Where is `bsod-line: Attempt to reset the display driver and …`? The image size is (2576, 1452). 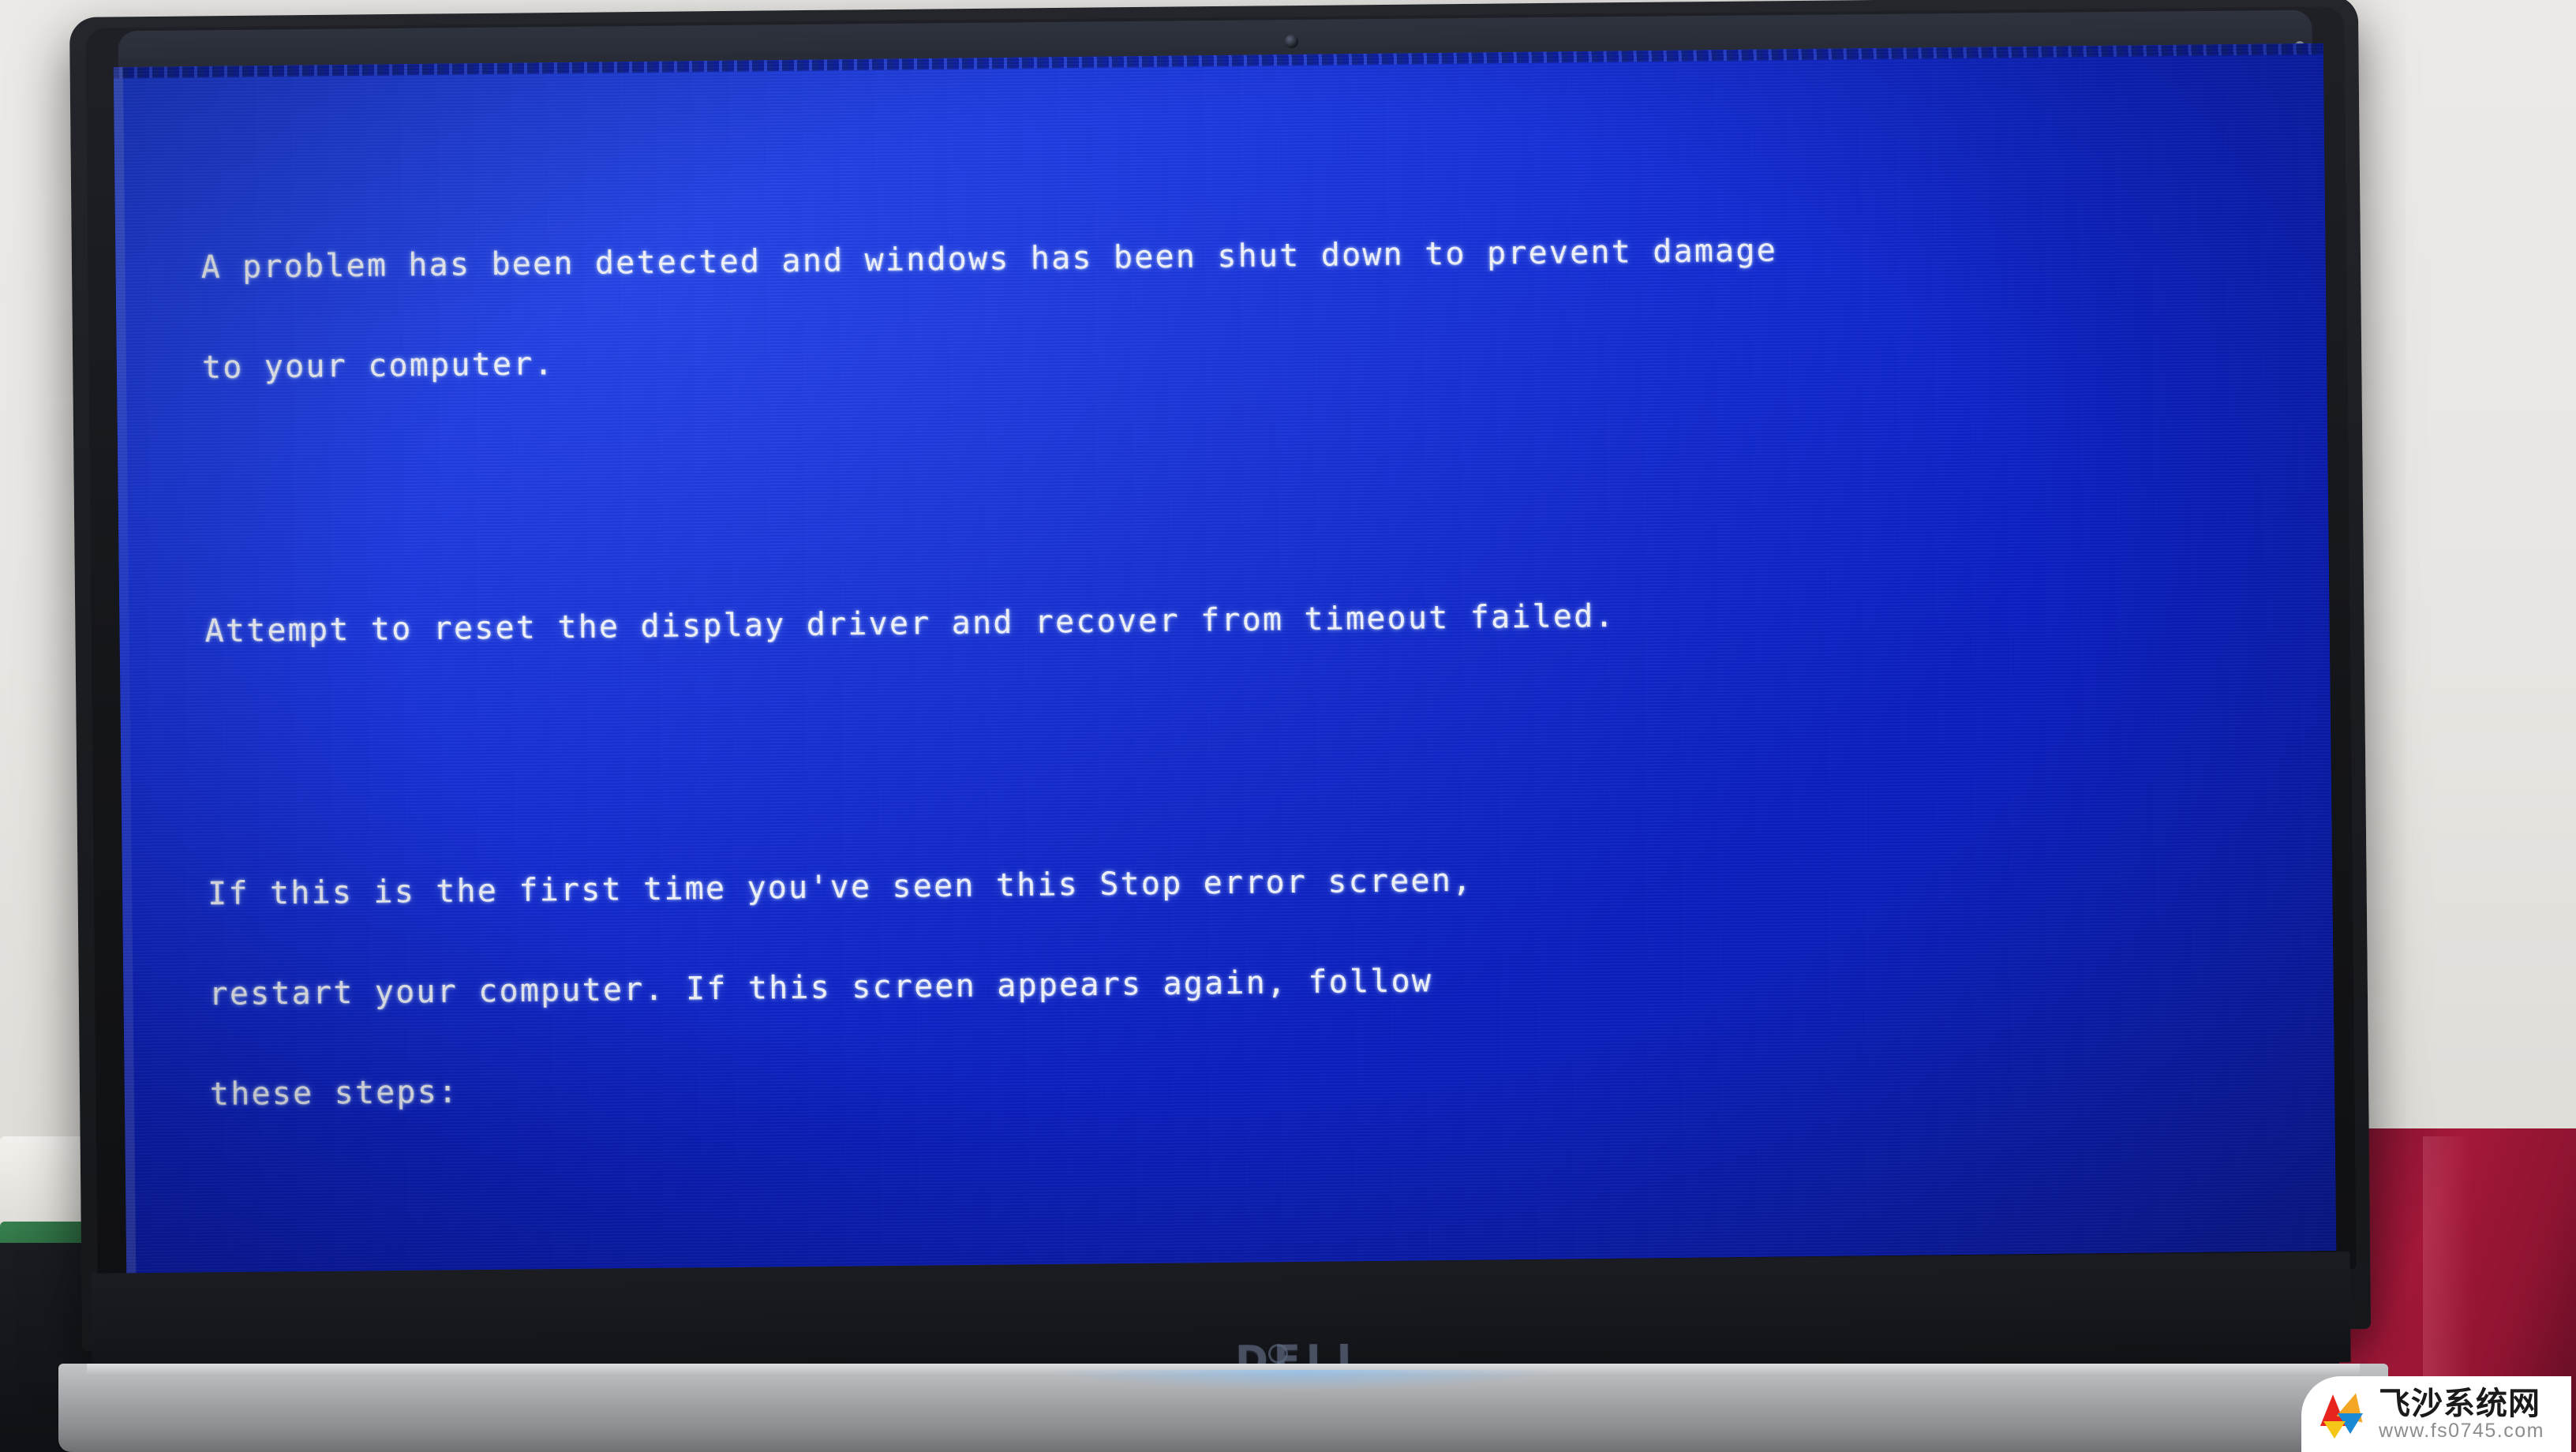 bsod-line: Attempt to reset the display driver and … is located at coordinates (910, 623).